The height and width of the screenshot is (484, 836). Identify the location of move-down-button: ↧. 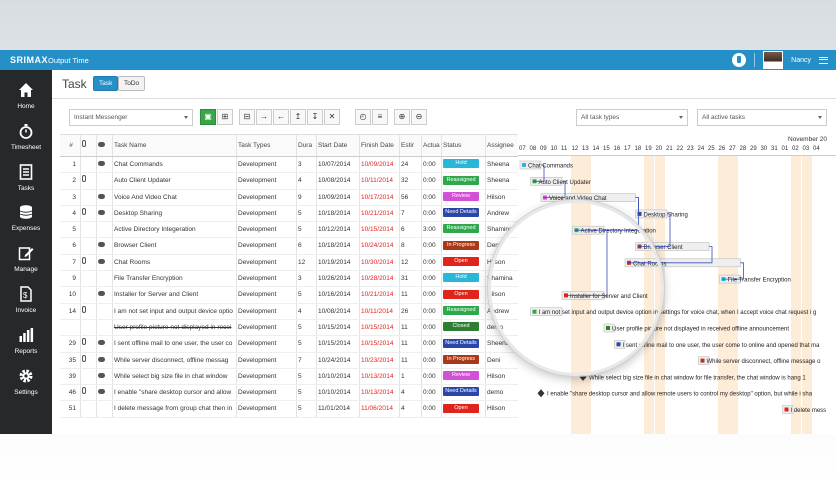
(315, 117).